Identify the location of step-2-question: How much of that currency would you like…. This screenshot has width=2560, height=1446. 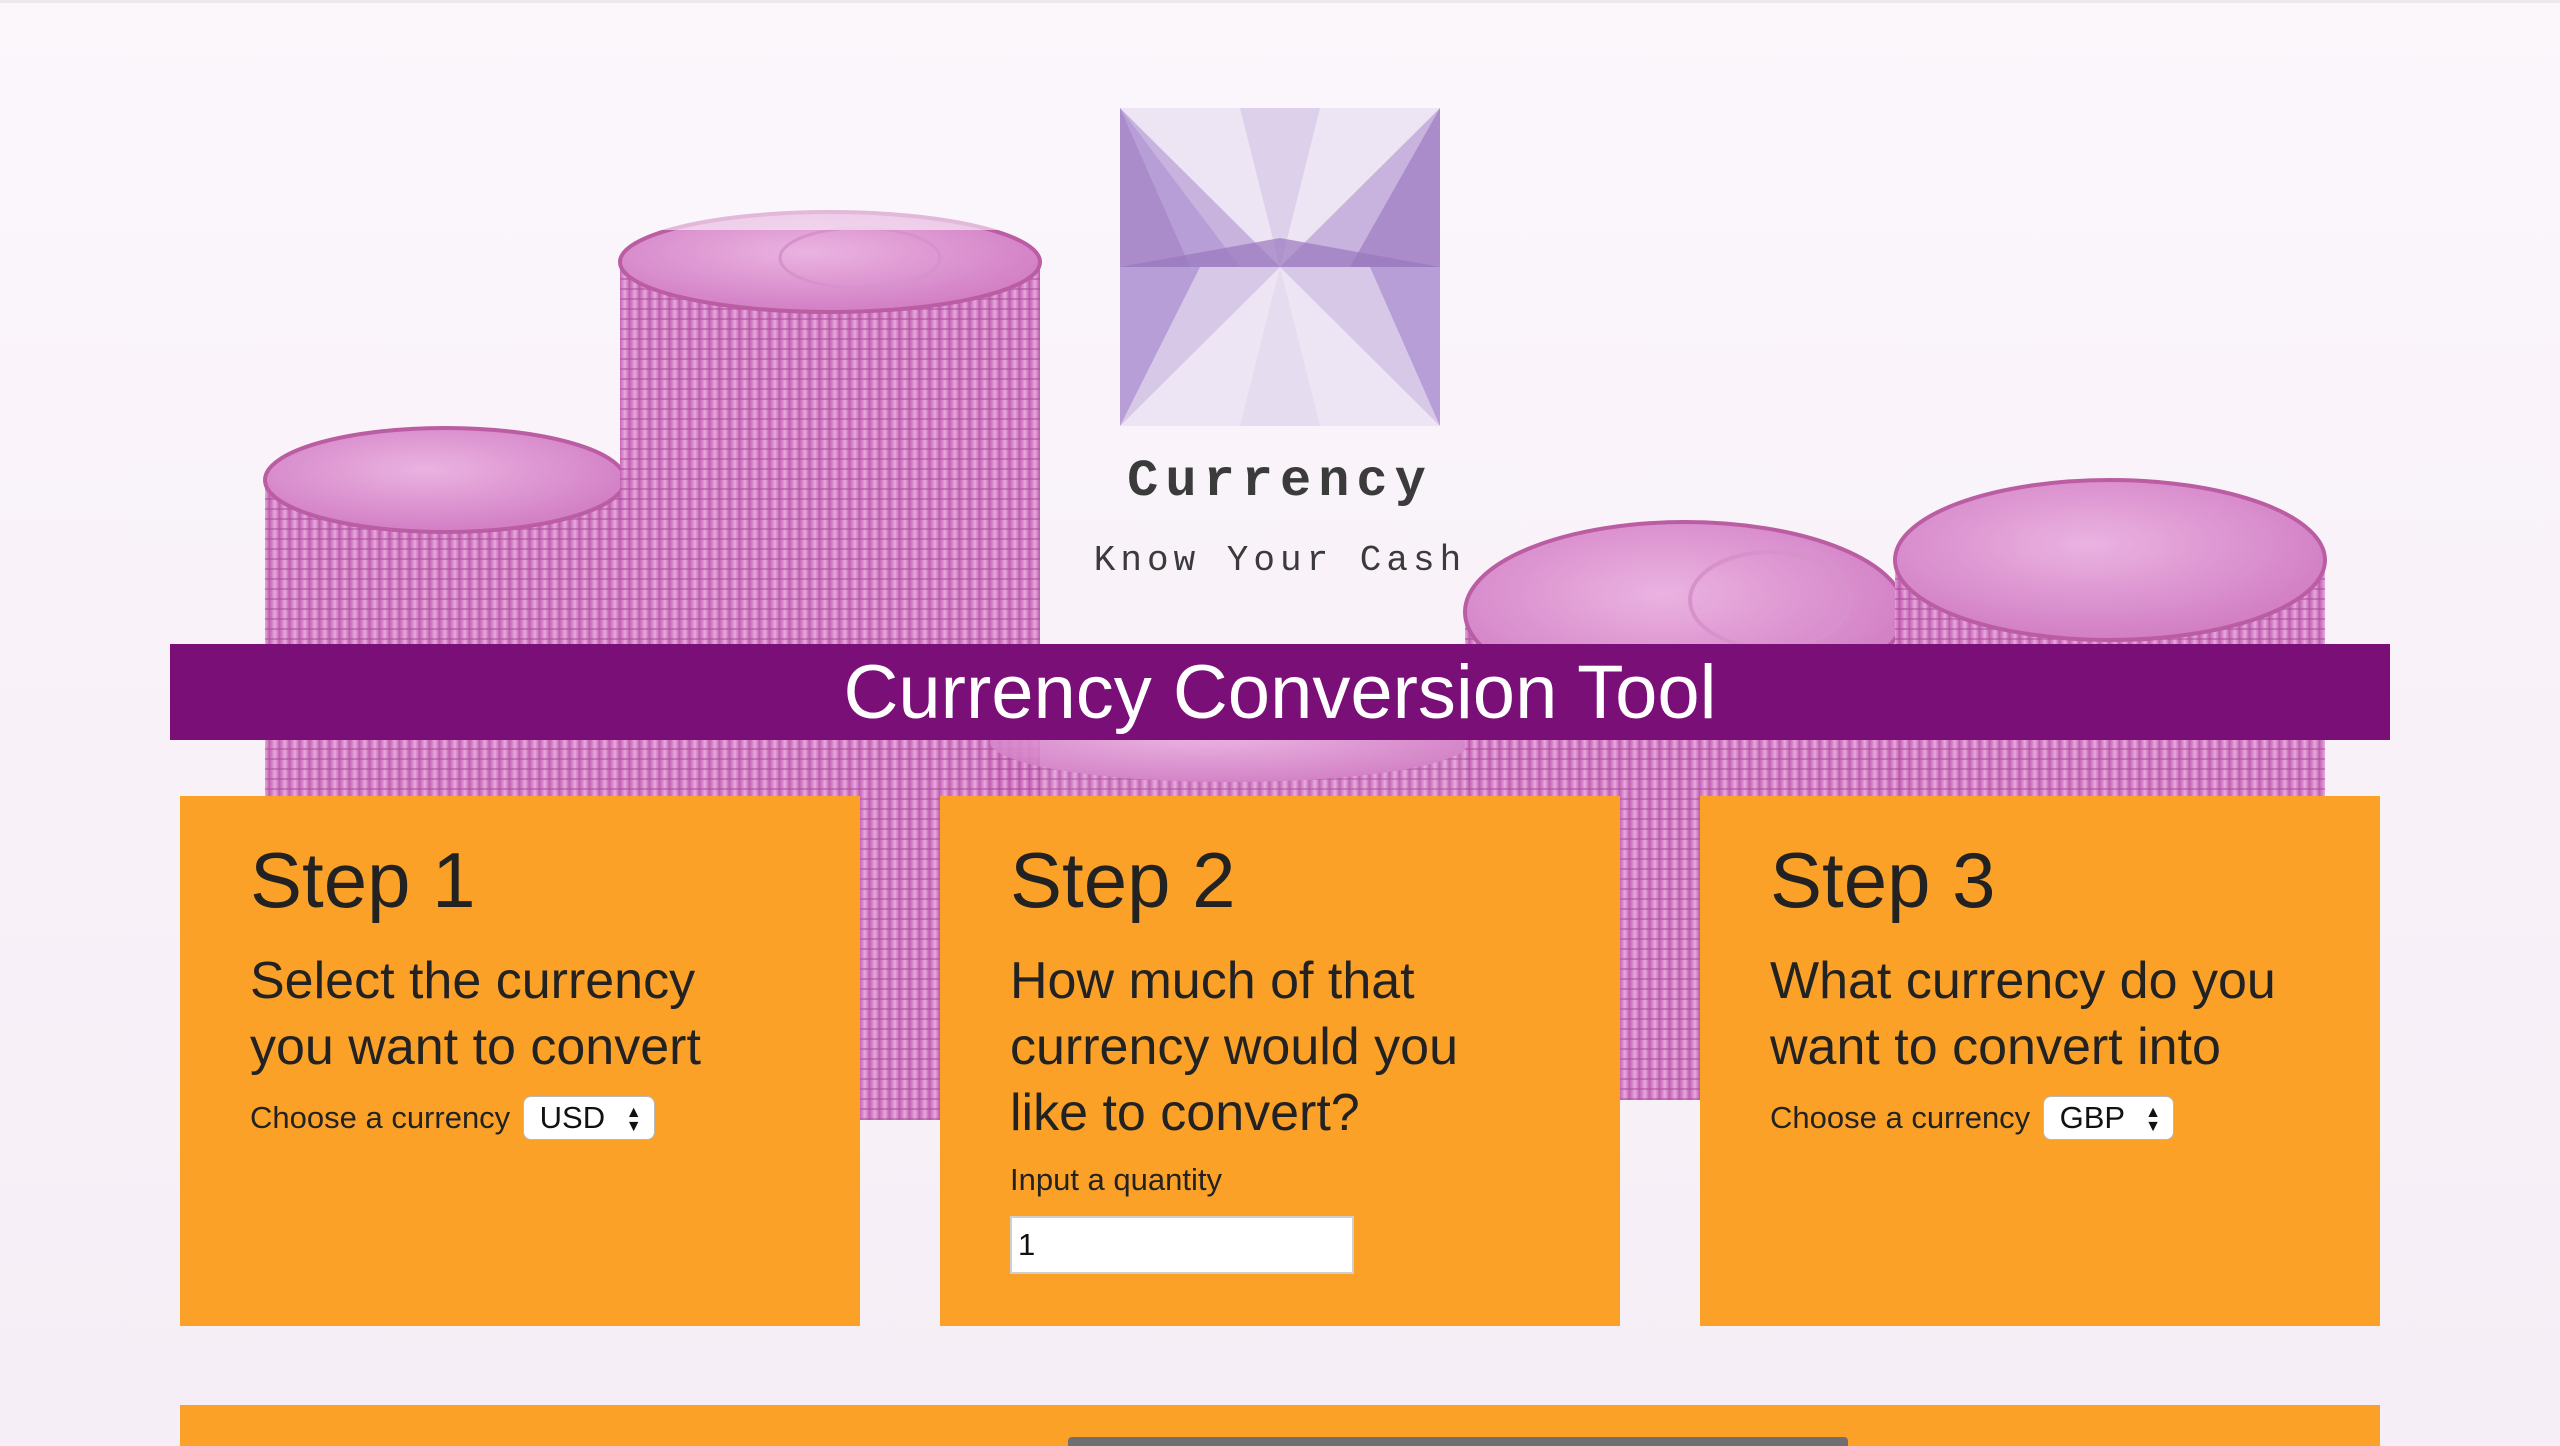
(1234, 1046).